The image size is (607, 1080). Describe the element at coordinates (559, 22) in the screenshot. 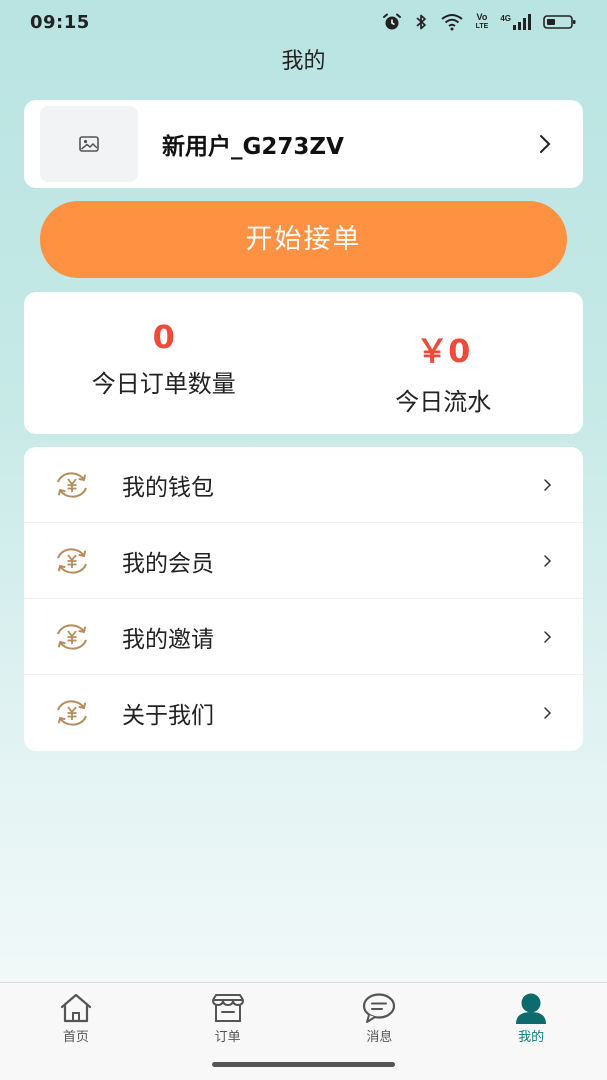

I see `battery-icon` at that location.